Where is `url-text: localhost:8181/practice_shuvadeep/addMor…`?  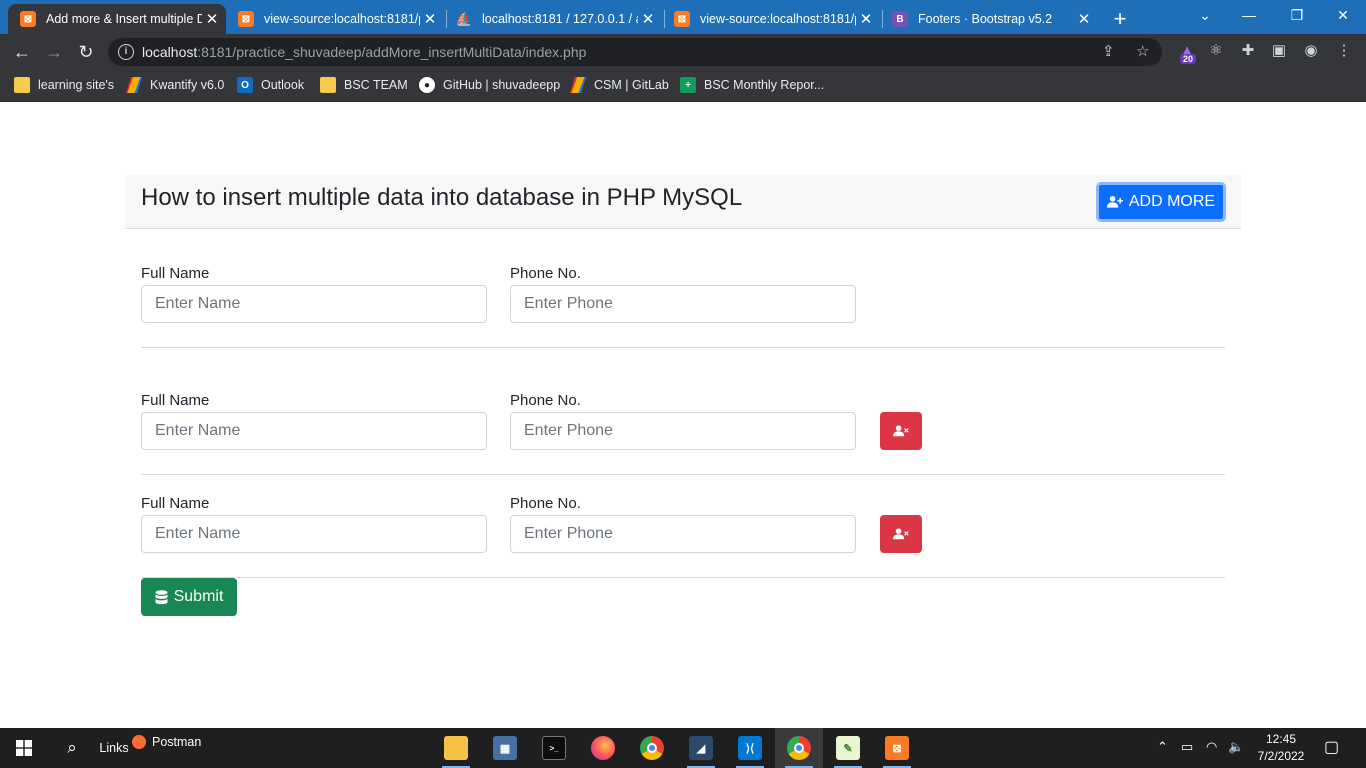
url-text: localhost:8181/practice_shuvadeep/addMor… is located at coordinates (364, 52).